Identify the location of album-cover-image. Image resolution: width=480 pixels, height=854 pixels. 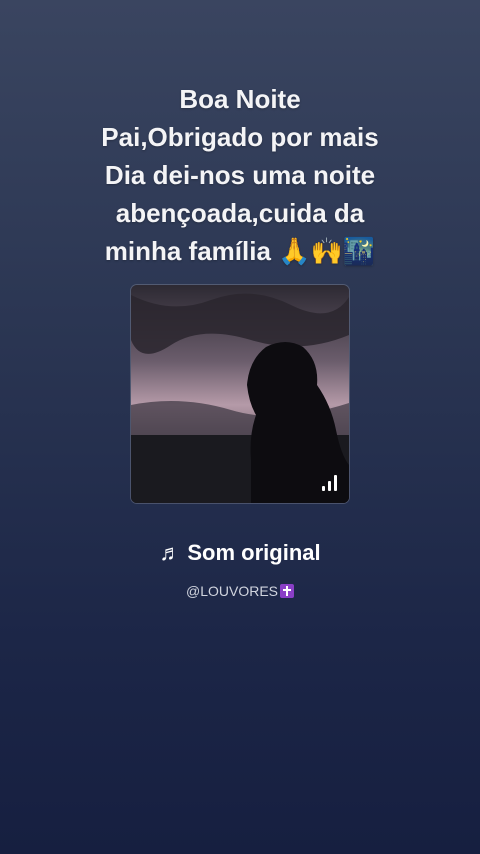
(240, 394).